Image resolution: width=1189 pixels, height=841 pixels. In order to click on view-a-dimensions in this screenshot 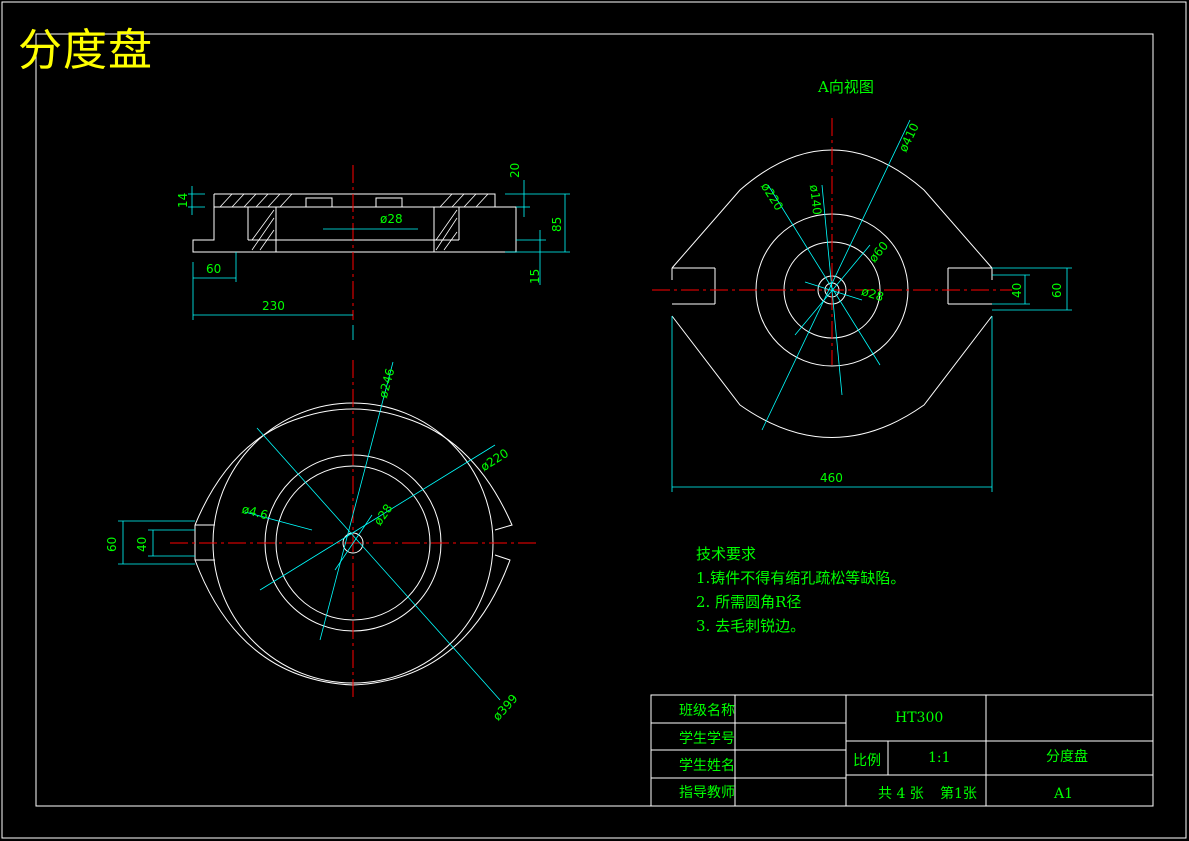, I will do `click(871, 305)`.